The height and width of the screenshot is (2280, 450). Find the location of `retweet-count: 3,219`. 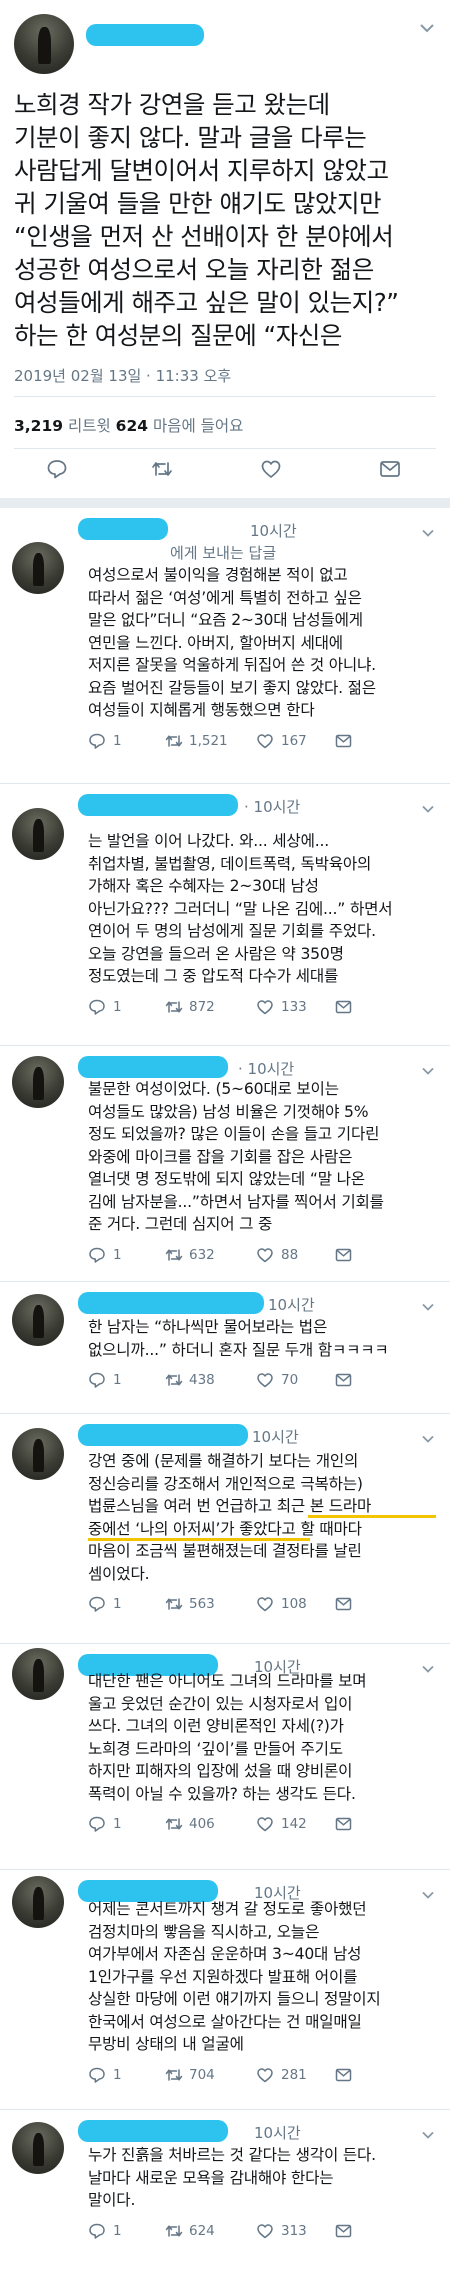

retweet-count: 3,219 is located at coordinates (38, 426).